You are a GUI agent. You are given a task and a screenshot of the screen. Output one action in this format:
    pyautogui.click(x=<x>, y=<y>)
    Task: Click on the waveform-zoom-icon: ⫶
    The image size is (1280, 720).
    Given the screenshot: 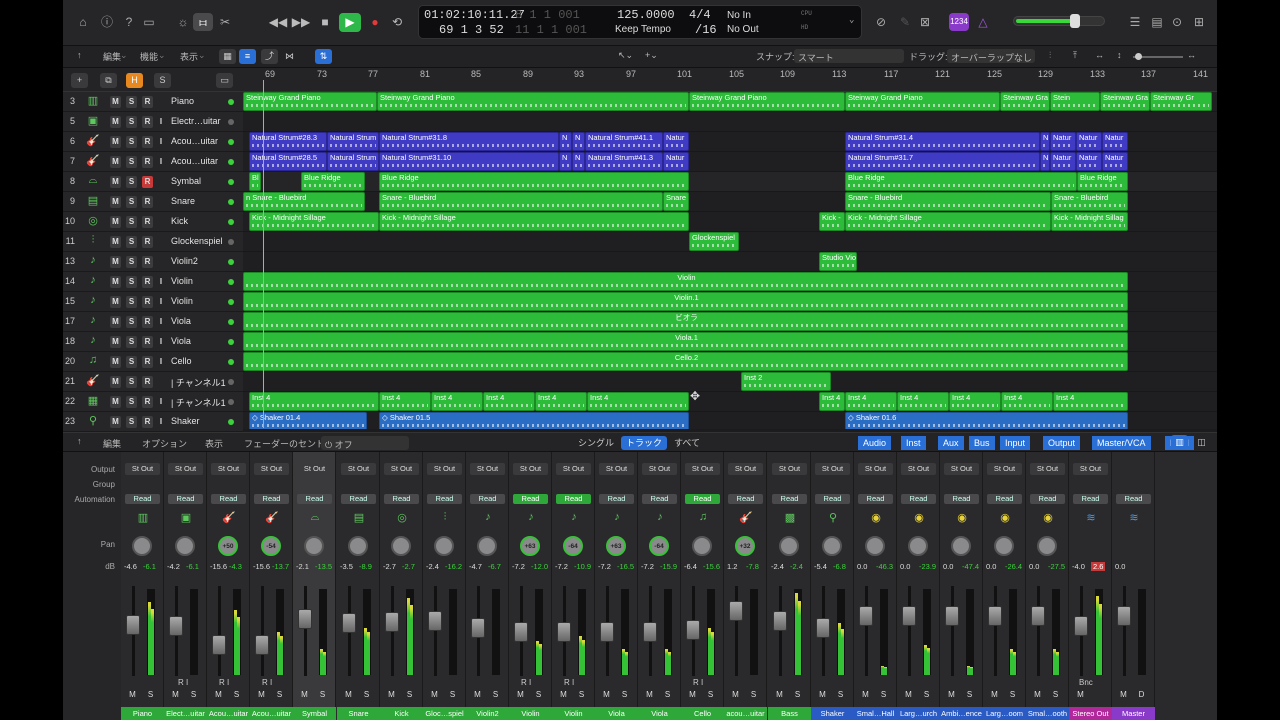 What is the action you would take?
    pyautogui.click(x=1050, y=55)
    